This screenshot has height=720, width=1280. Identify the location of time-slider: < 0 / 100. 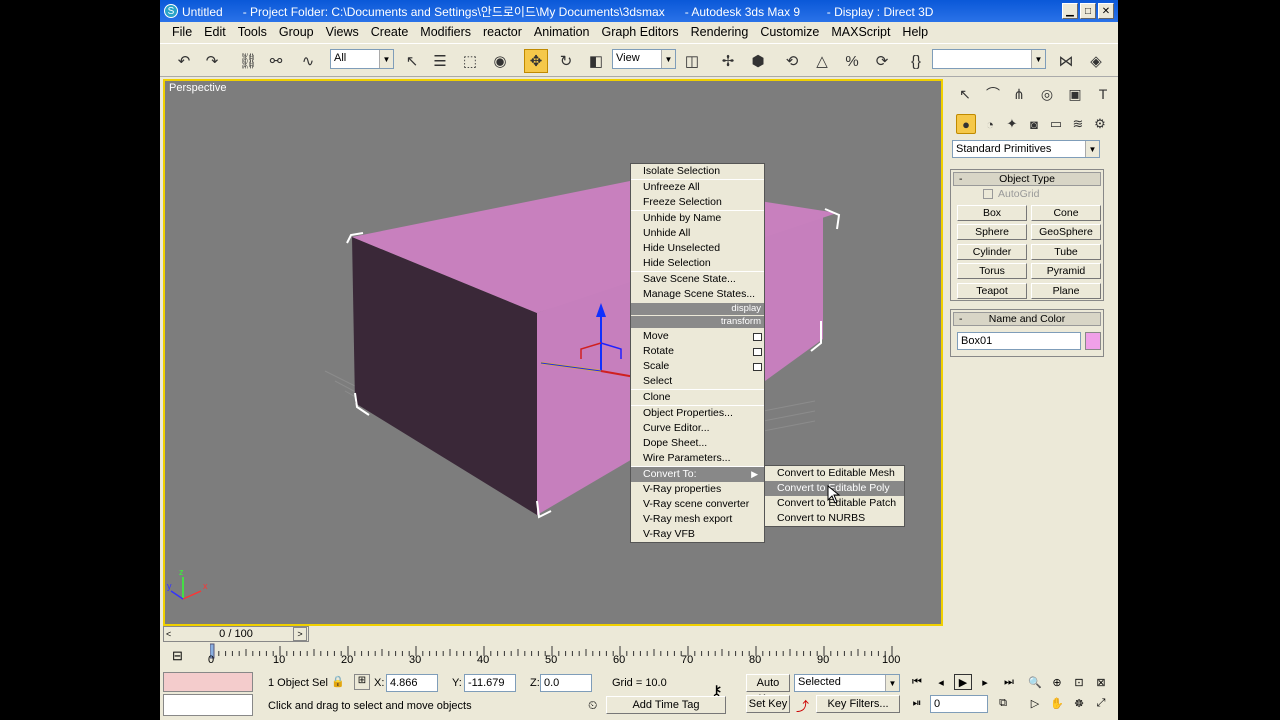
(236, 634).